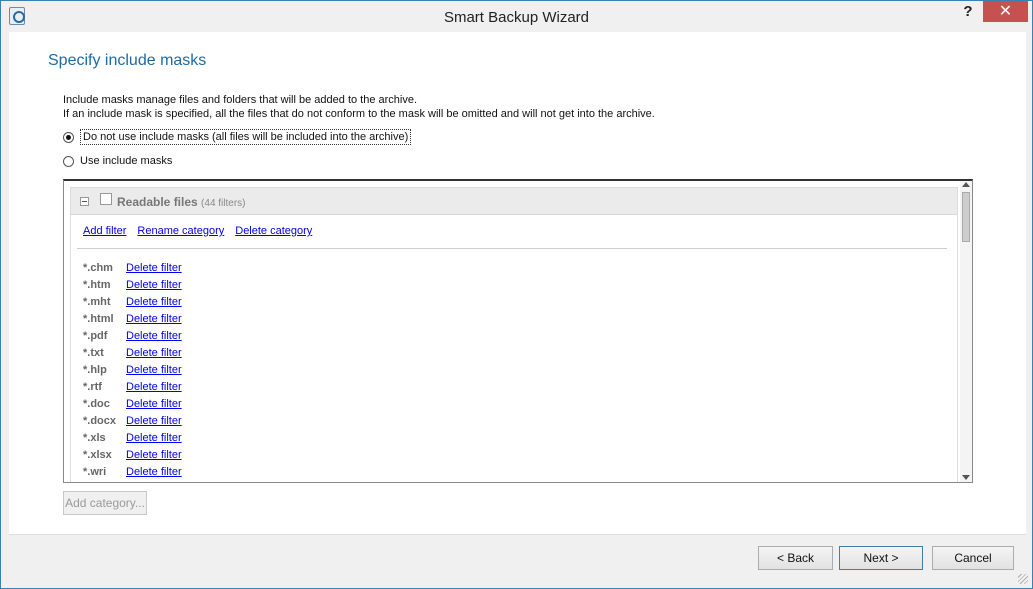 This screenshot has height=589, width=1033. I want to click on option-use-masks: Use include masks, so click(117, 161).